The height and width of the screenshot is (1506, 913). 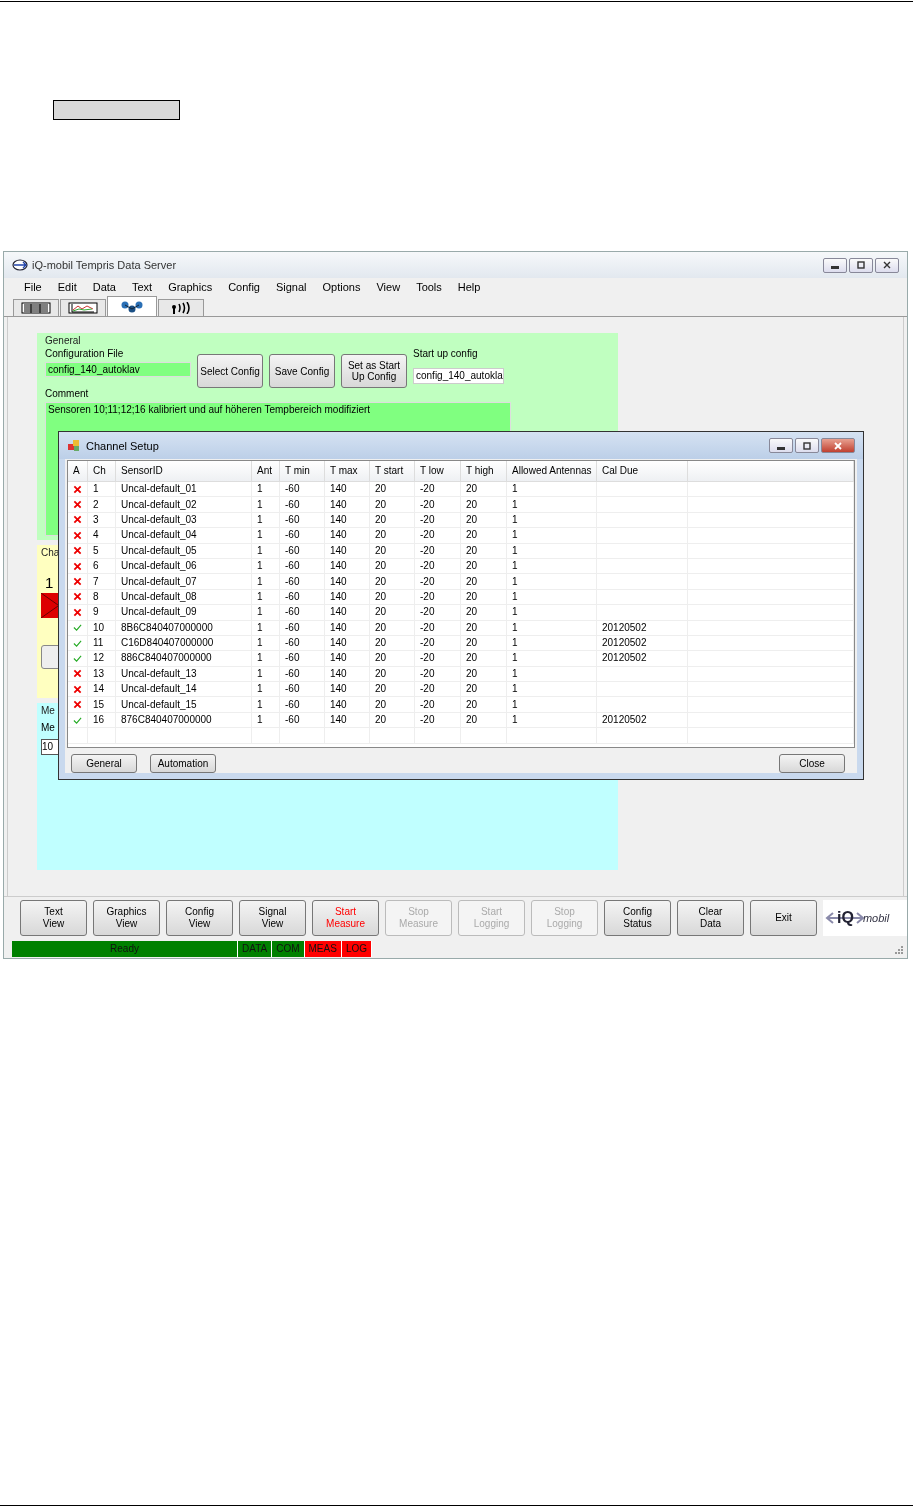 I want to click on column-header: SensorID, so click(x=184, y=471).